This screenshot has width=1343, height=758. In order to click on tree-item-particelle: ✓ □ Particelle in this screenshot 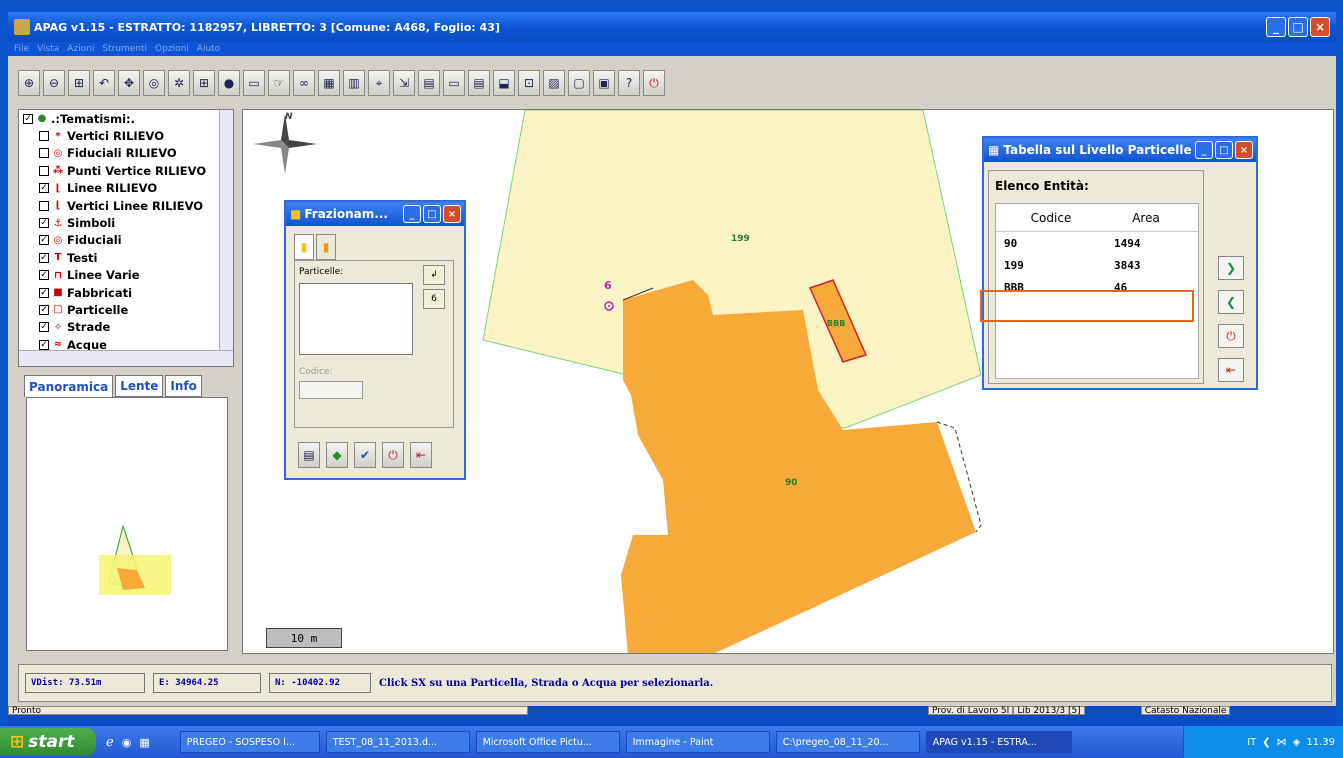, I will do `click(126, 309)`.